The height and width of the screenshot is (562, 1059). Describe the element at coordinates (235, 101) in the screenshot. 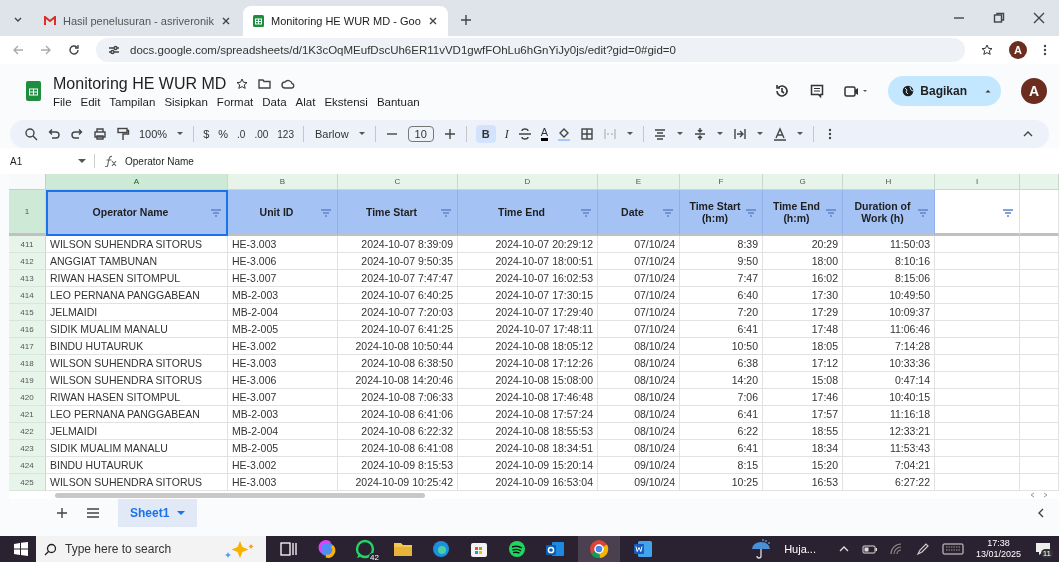

I see `menu-item: Format` at that location.